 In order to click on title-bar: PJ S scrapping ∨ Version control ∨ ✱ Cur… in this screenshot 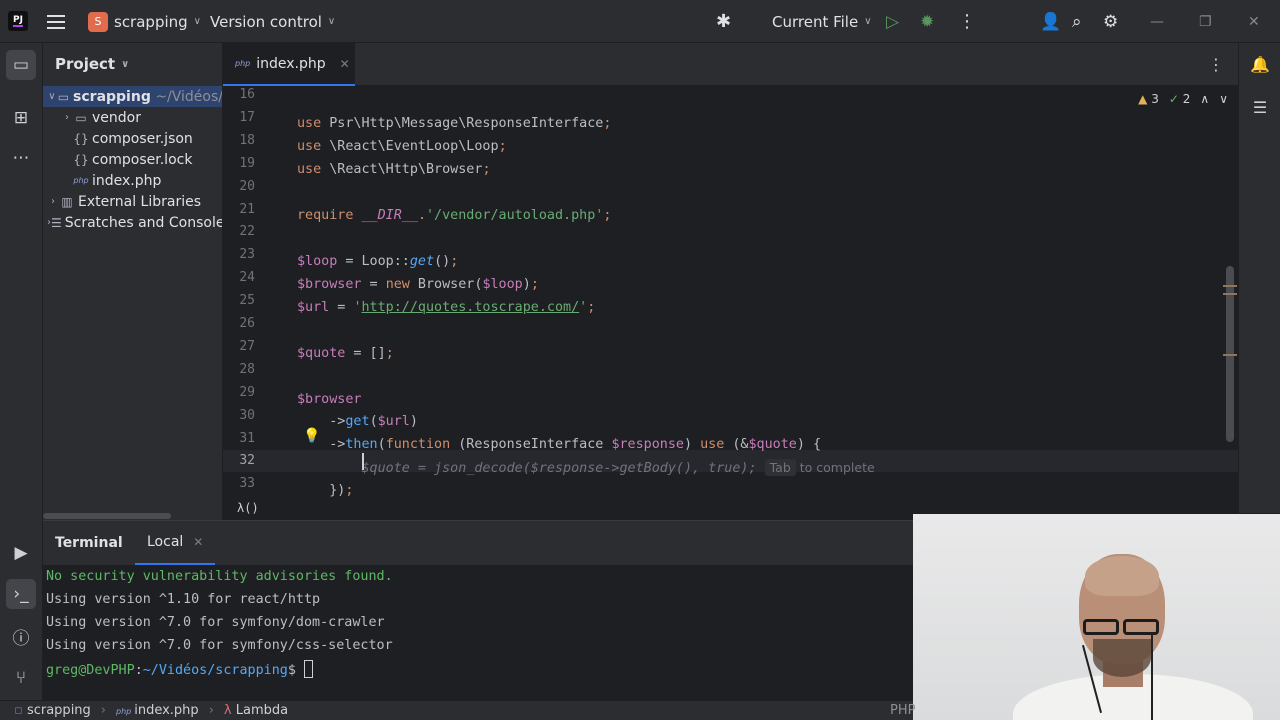, I will do `click(640, 21)`.